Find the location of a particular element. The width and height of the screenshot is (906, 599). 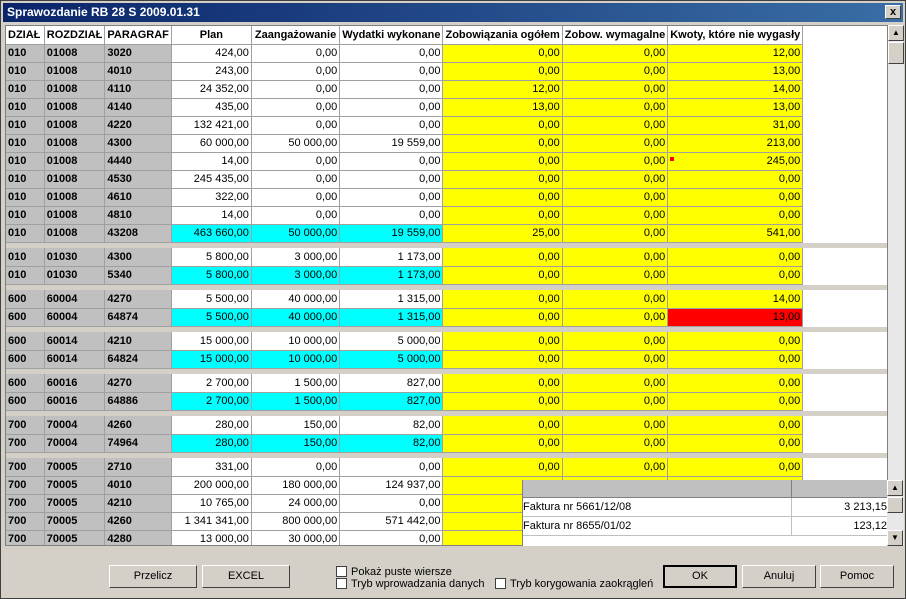

invoice-scroll-up-icon: ▲ is located at coordinates (895, 488).